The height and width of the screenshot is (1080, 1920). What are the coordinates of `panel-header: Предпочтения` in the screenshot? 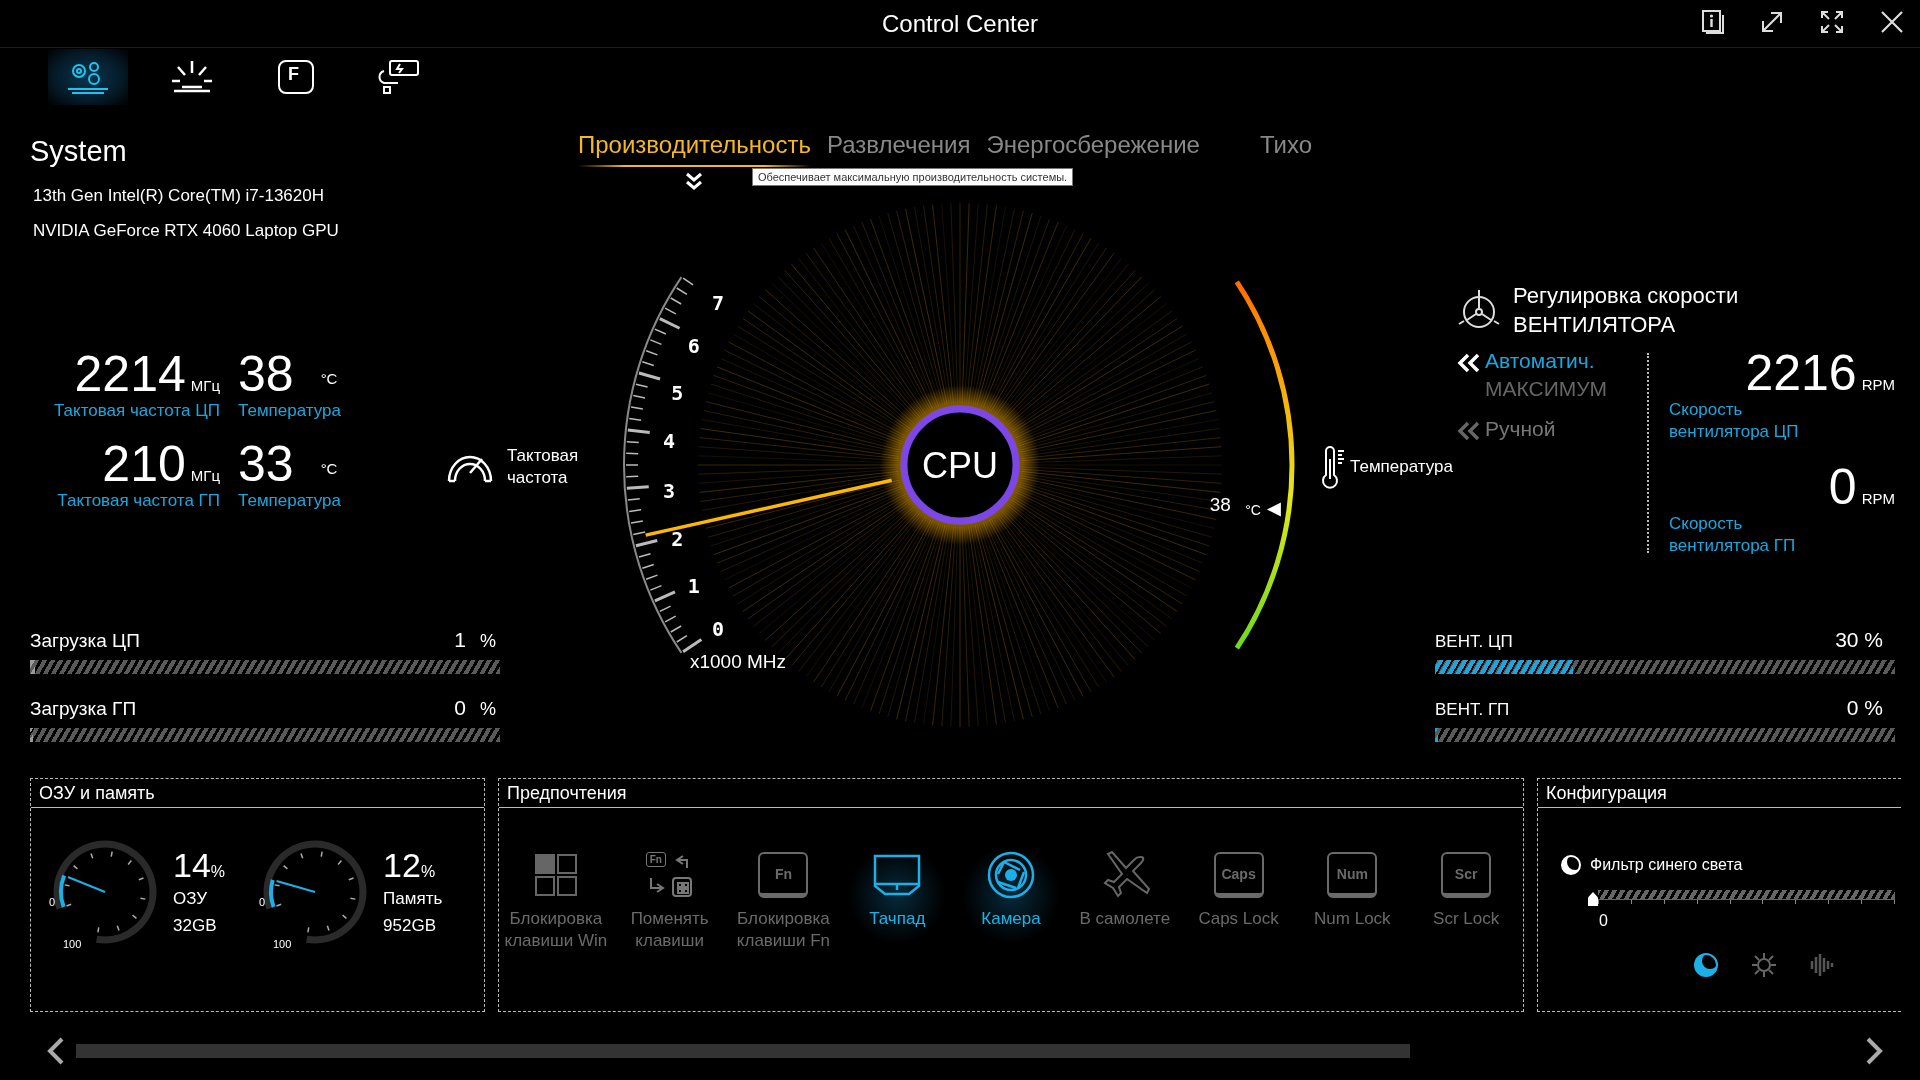 It's located at (1011, 793).